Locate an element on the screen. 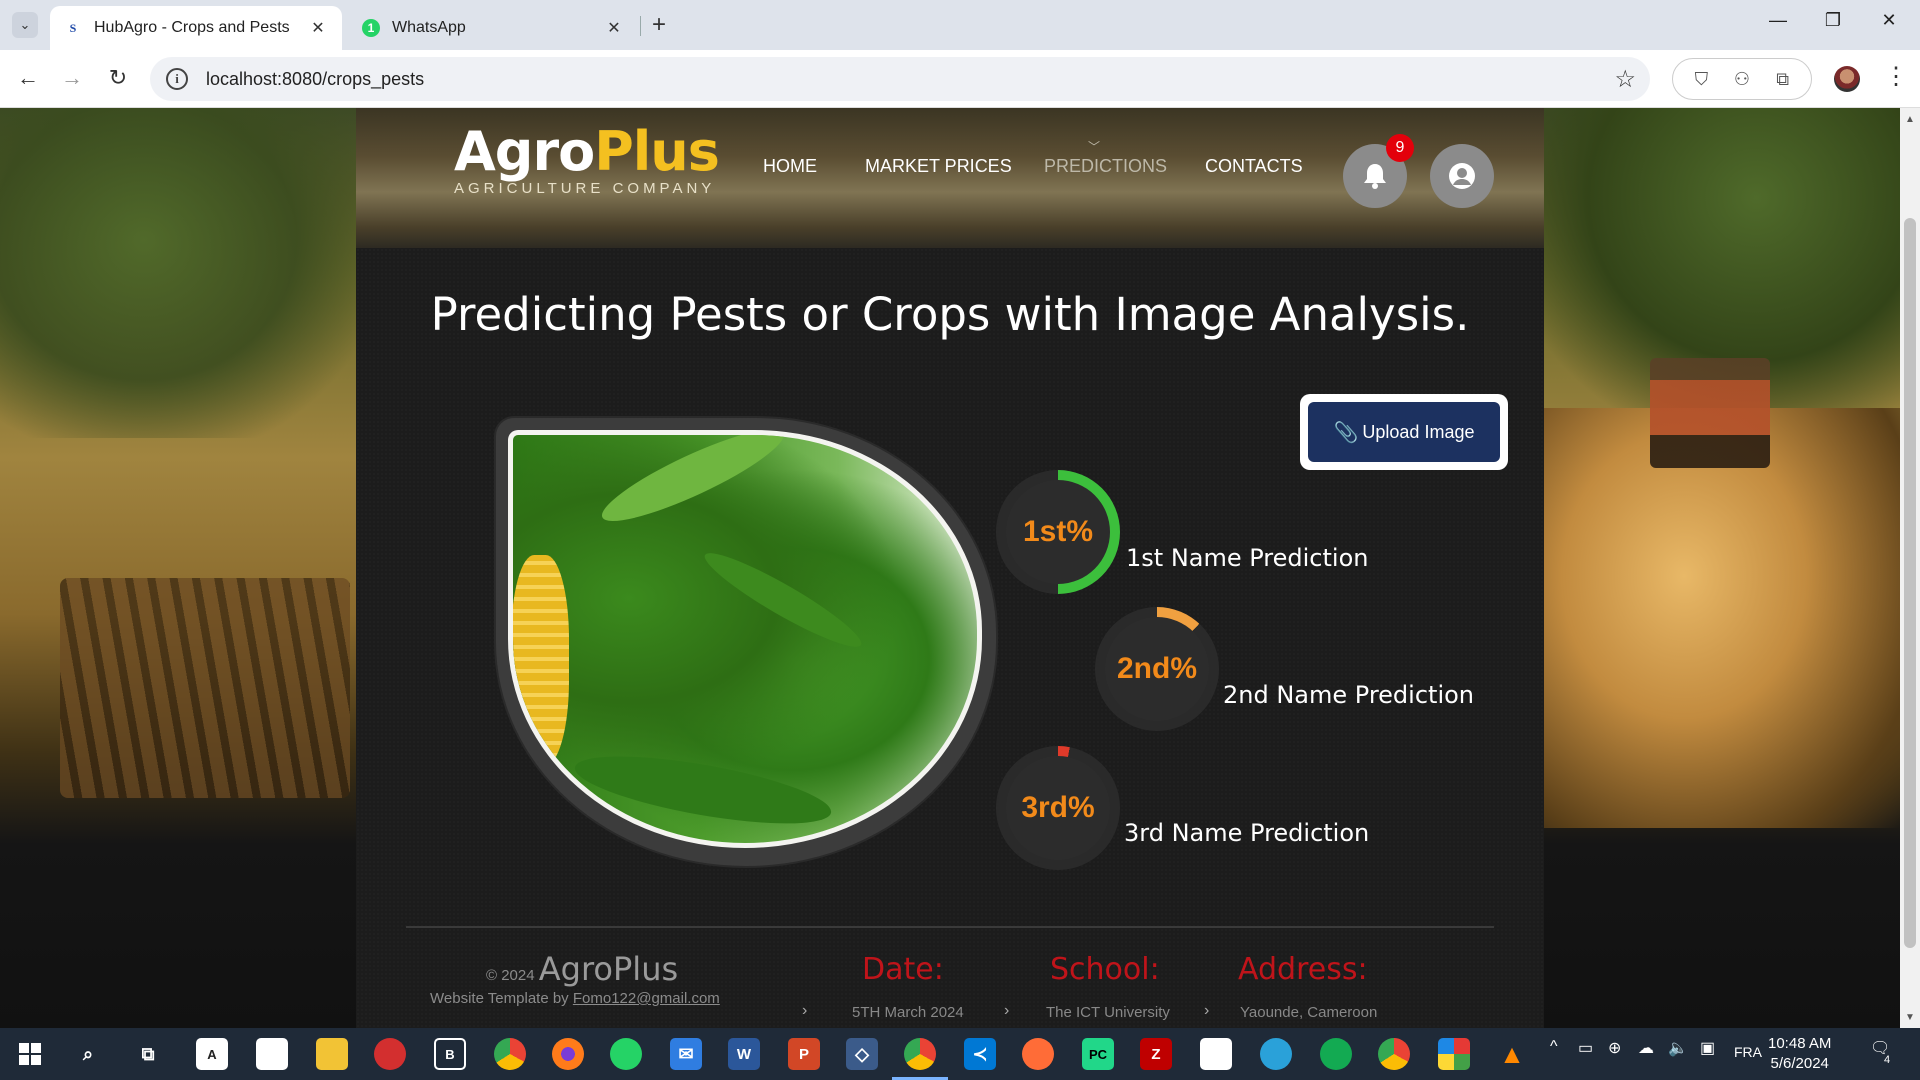  logo-plus-text: Plus is located at coordinates (657, 151).